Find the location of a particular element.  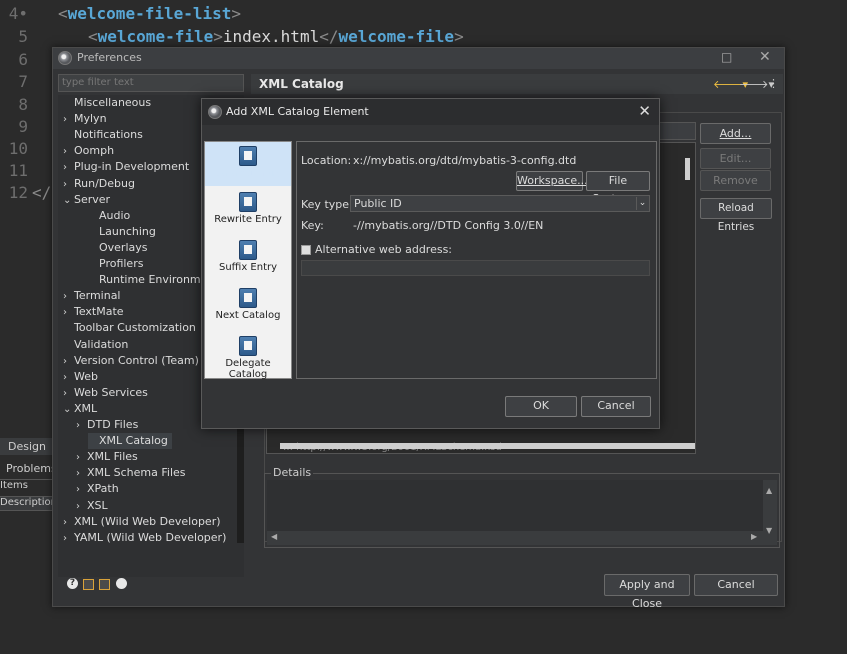

details-hscrollbar: ◀ ▶ is located at coordinates (515, 538).